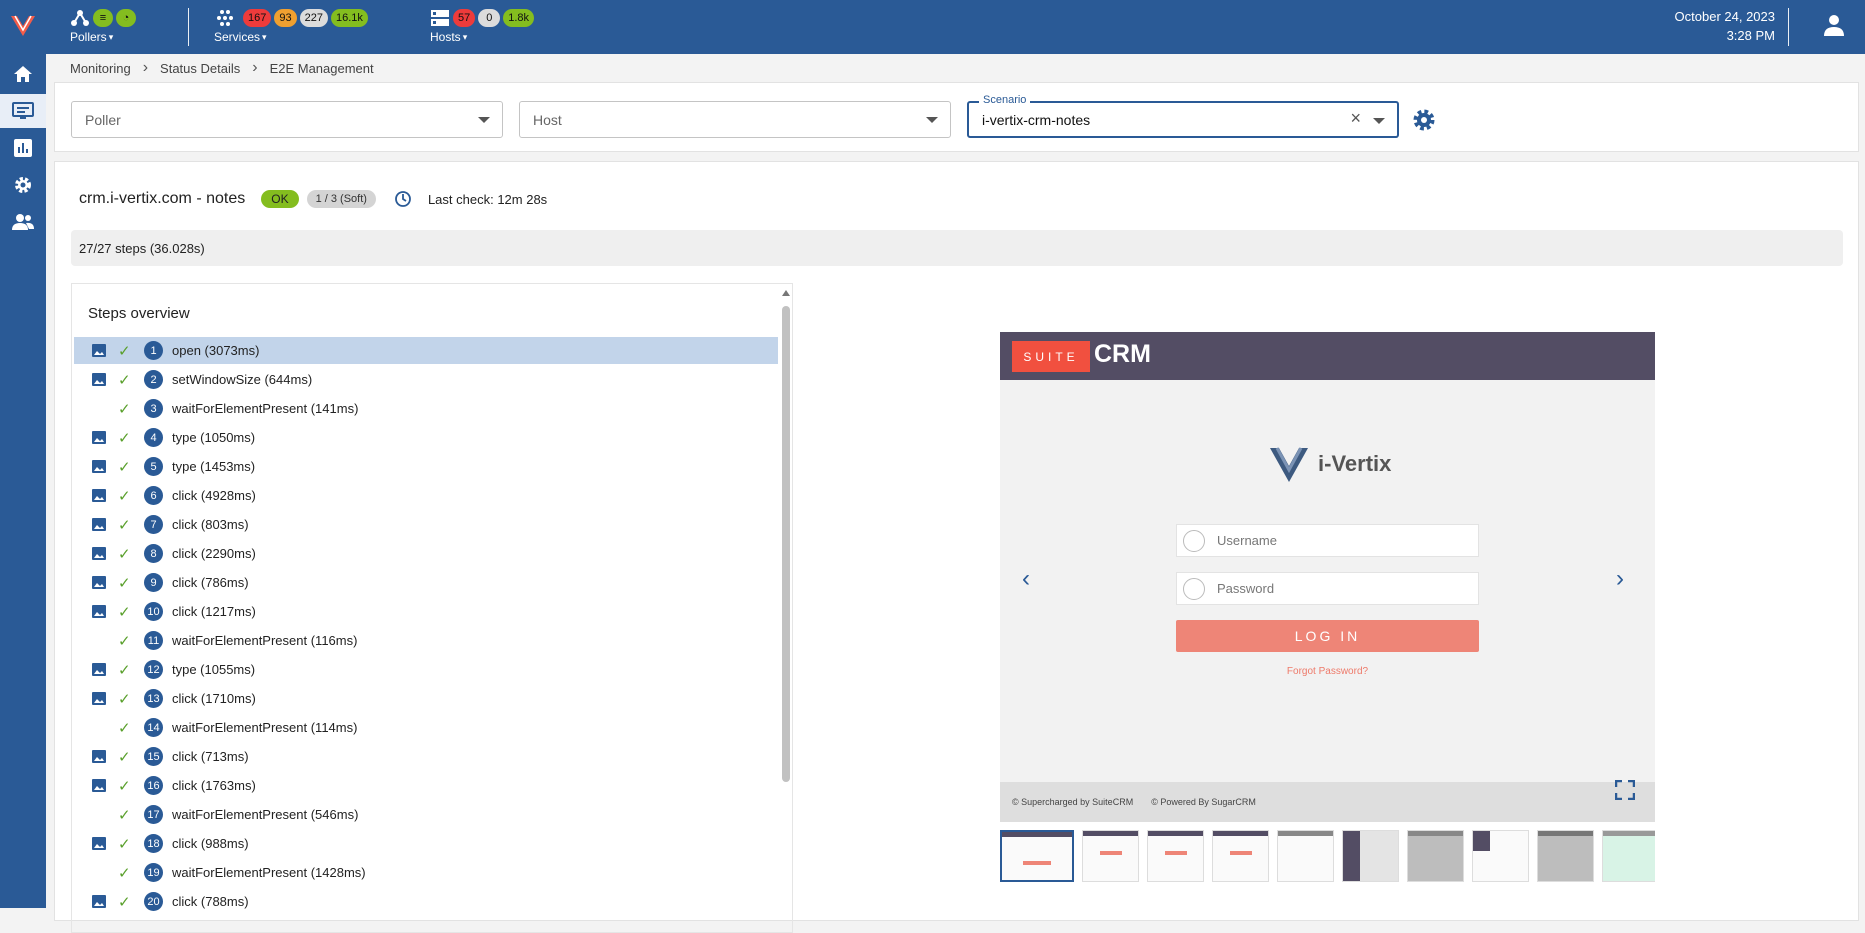 The image size is (1865, 933). Describe the element at coordinates (426, 524) in the screenshot. I see `step-row: ✓ 7 click (803ms)` at that location.